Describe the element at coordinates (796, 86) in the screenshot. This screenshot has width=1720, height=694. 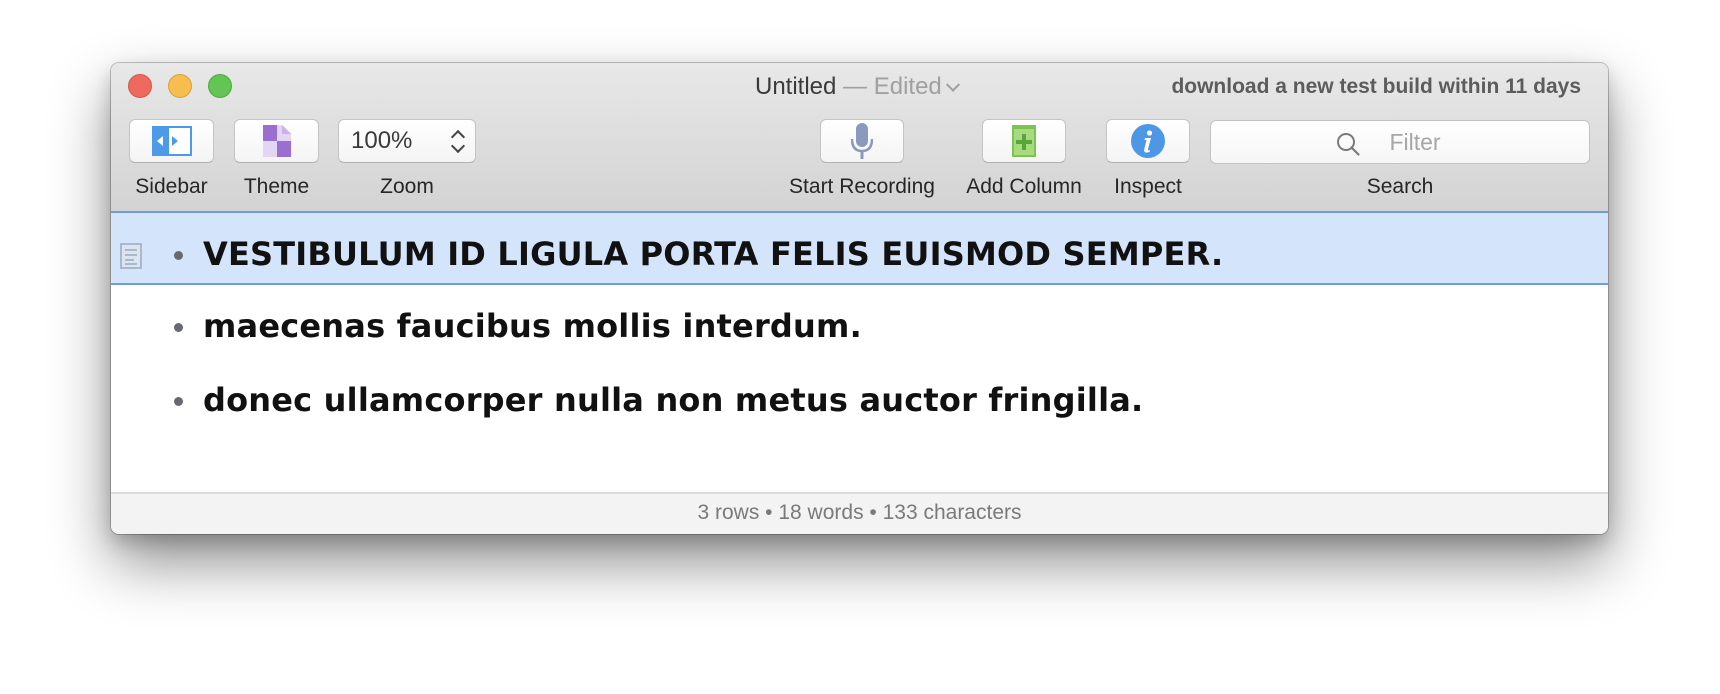
I see `document-name: Untitled` at that location.